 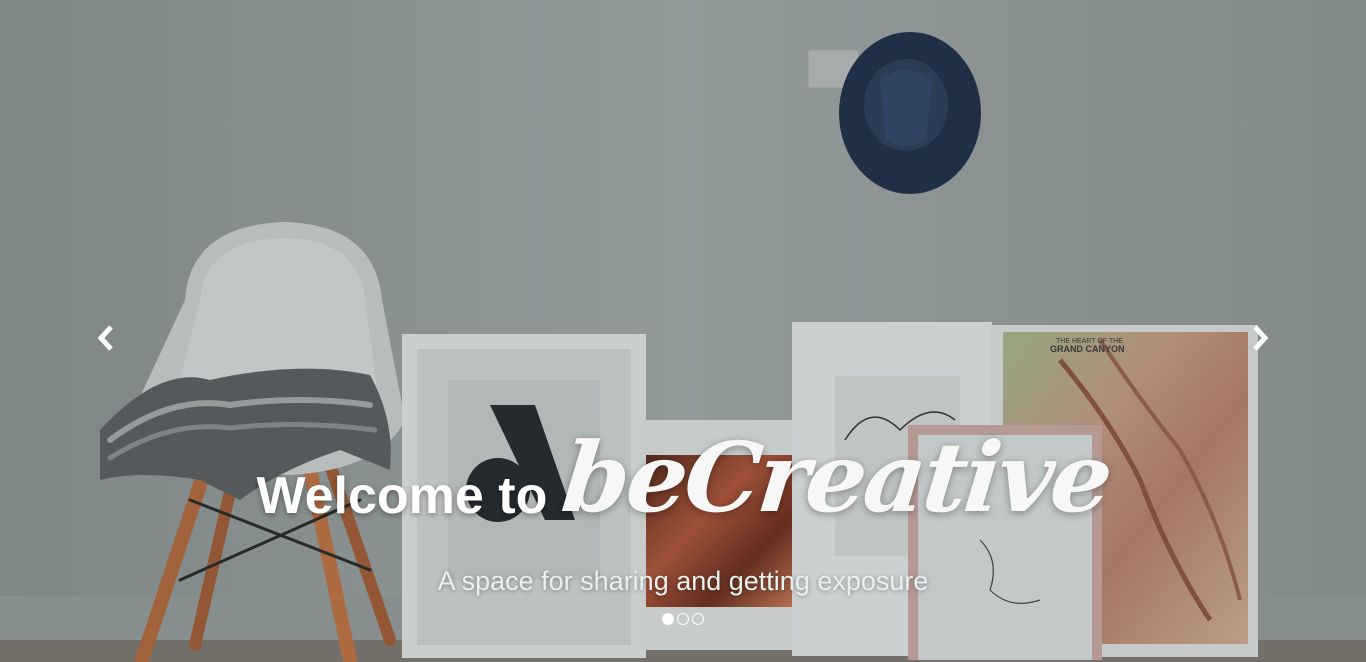 I want to click on chevron-right-icon, so click(x=1261, y=338).